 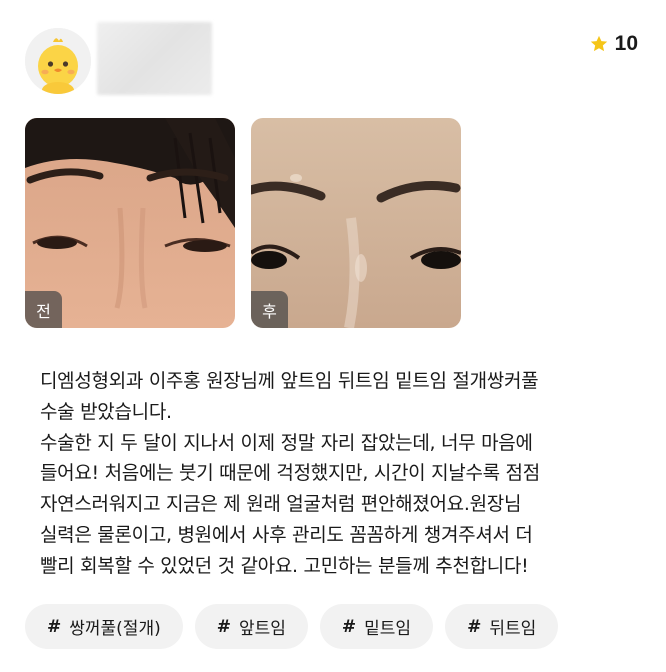 I want to click on star-icon, so click(x=598, y=43).